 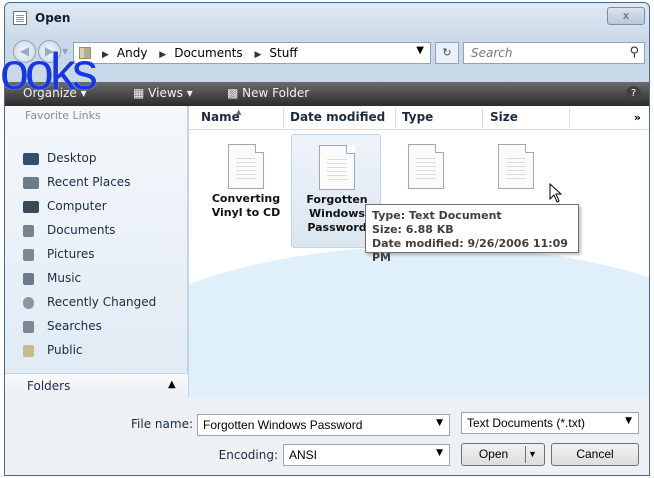 I want to click on sidebar-item-documents: Documents, so click(x=103, y=232).